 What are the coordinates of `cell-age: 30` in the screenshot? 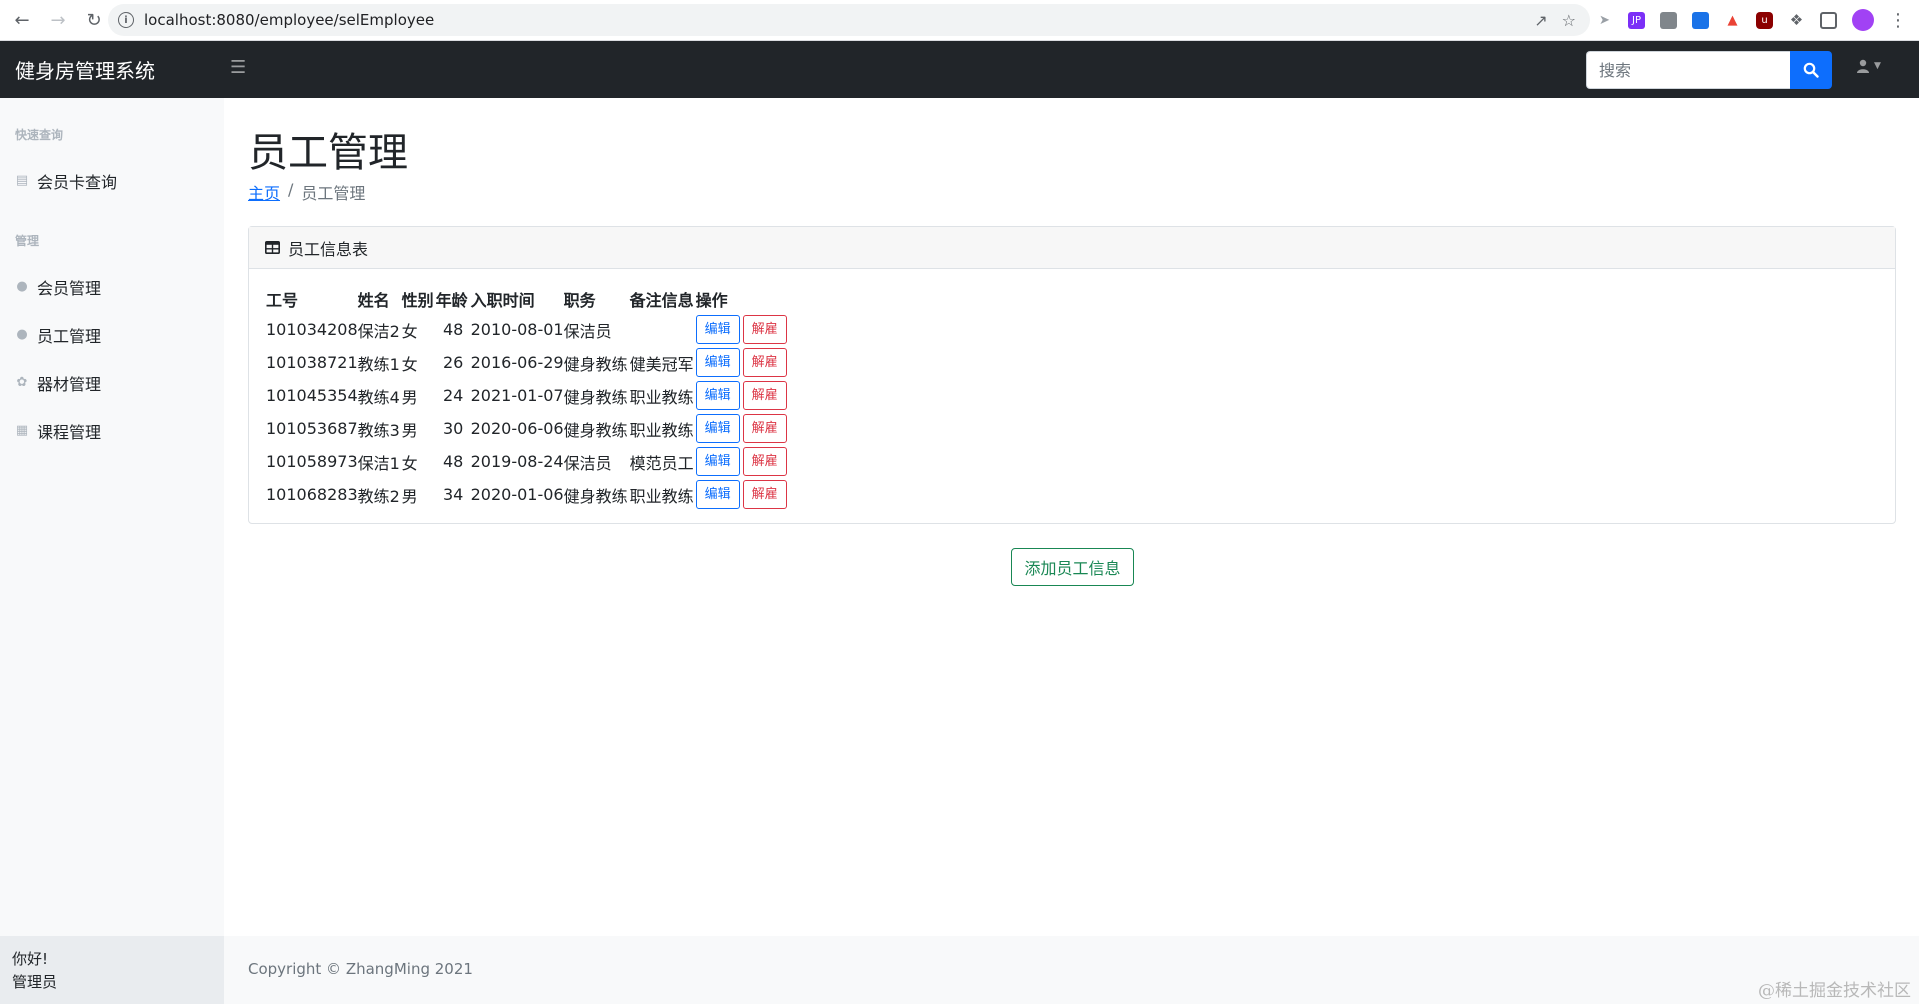 It's located at (453, 428).